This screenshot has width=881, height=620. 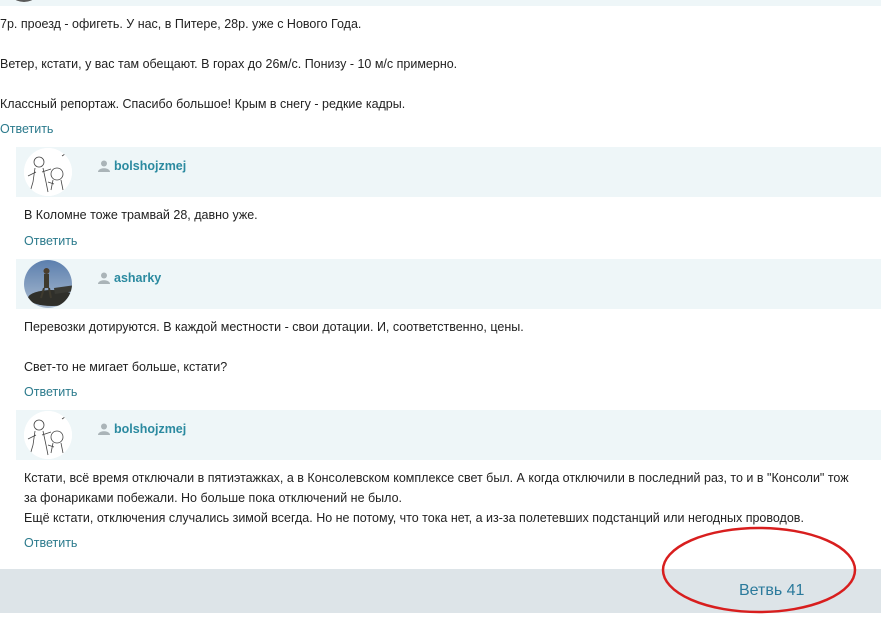 What do you see at coordinates (448, 284) in the screenshot?
I see `comment-header: asharky` at bounding box center [448, 284].